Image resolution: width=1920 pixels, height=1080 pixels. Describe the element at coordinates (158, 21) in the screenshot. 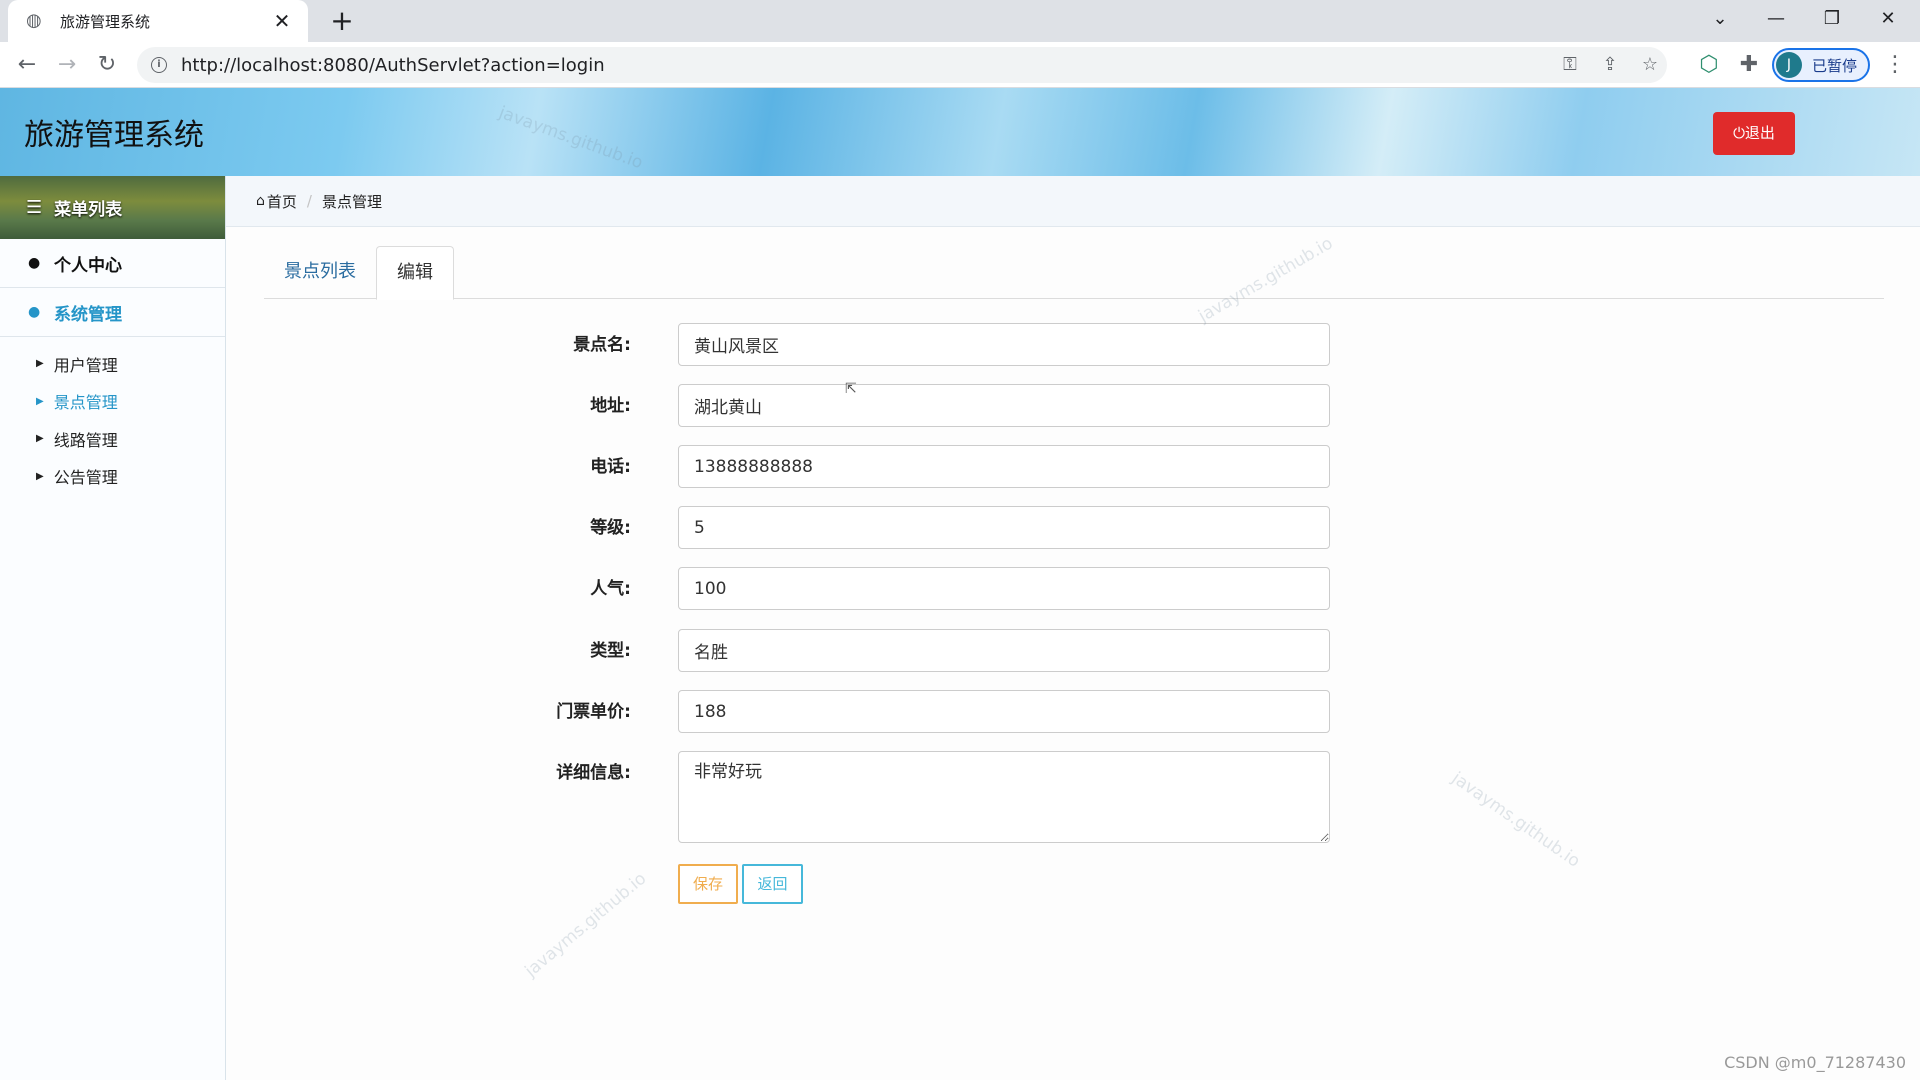

I see `browser-tab: ◍ 旅游管理系统 ✕` at that location.